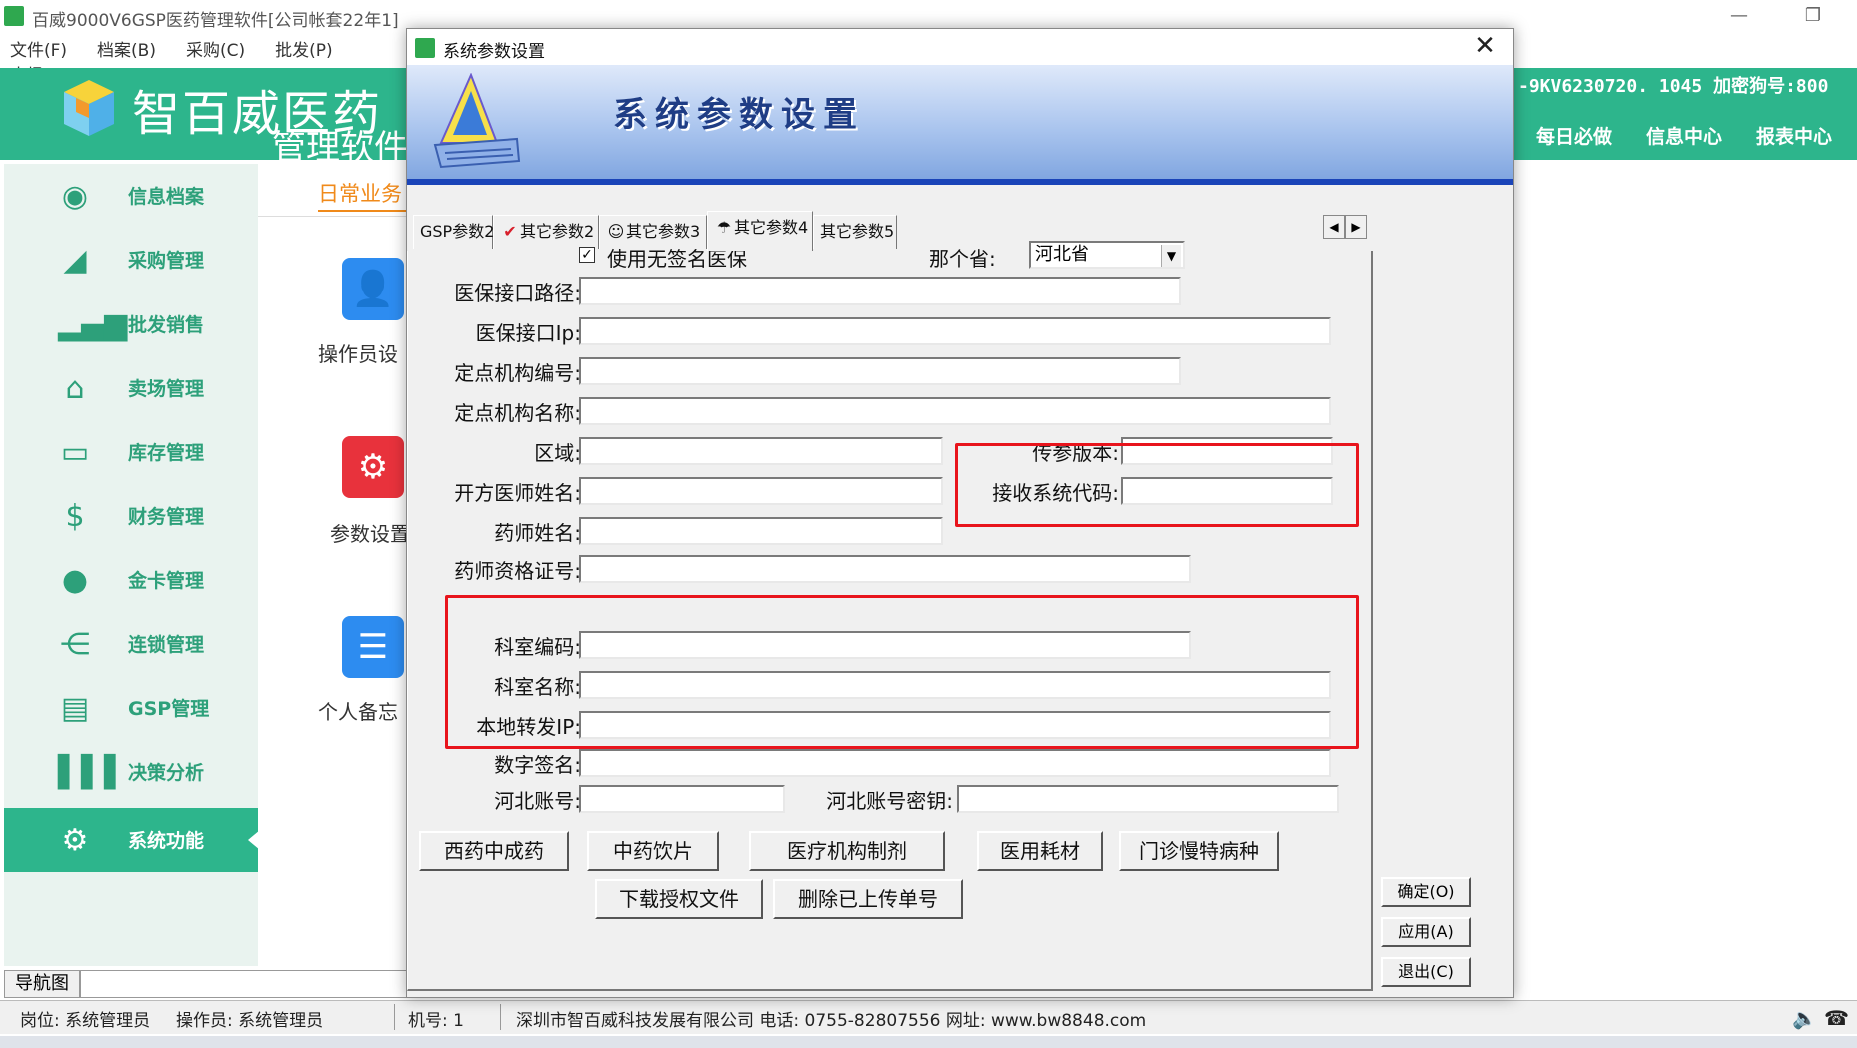 Image resolution: width=1857 pixels, height=1048 pixels. Describe the element at coordinates (131, 196) in the screenshot. I see `sidebar-item-info: ◉ 信息档案` at that location.